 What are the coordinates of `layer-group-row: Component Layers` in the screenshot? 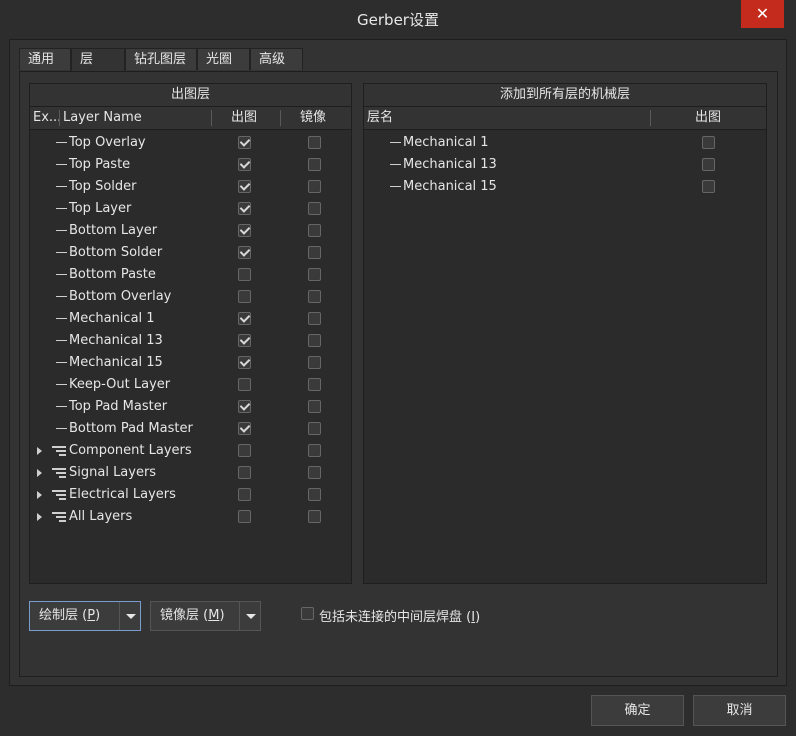 It's located at (190, 451).